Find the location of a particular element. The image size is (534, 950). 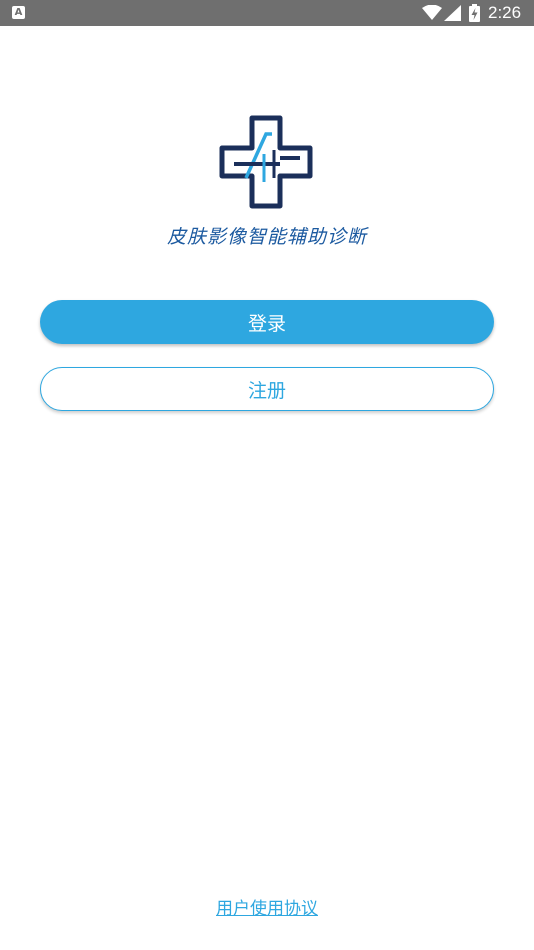

battery-charging-icon is located at coordinates (474, 13).